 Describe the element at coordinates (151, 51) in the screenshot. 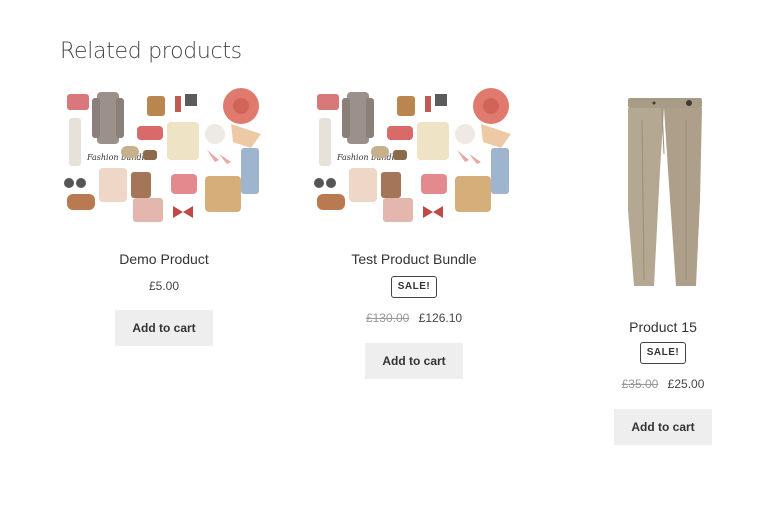

I see `section-title: Related products` at that location.